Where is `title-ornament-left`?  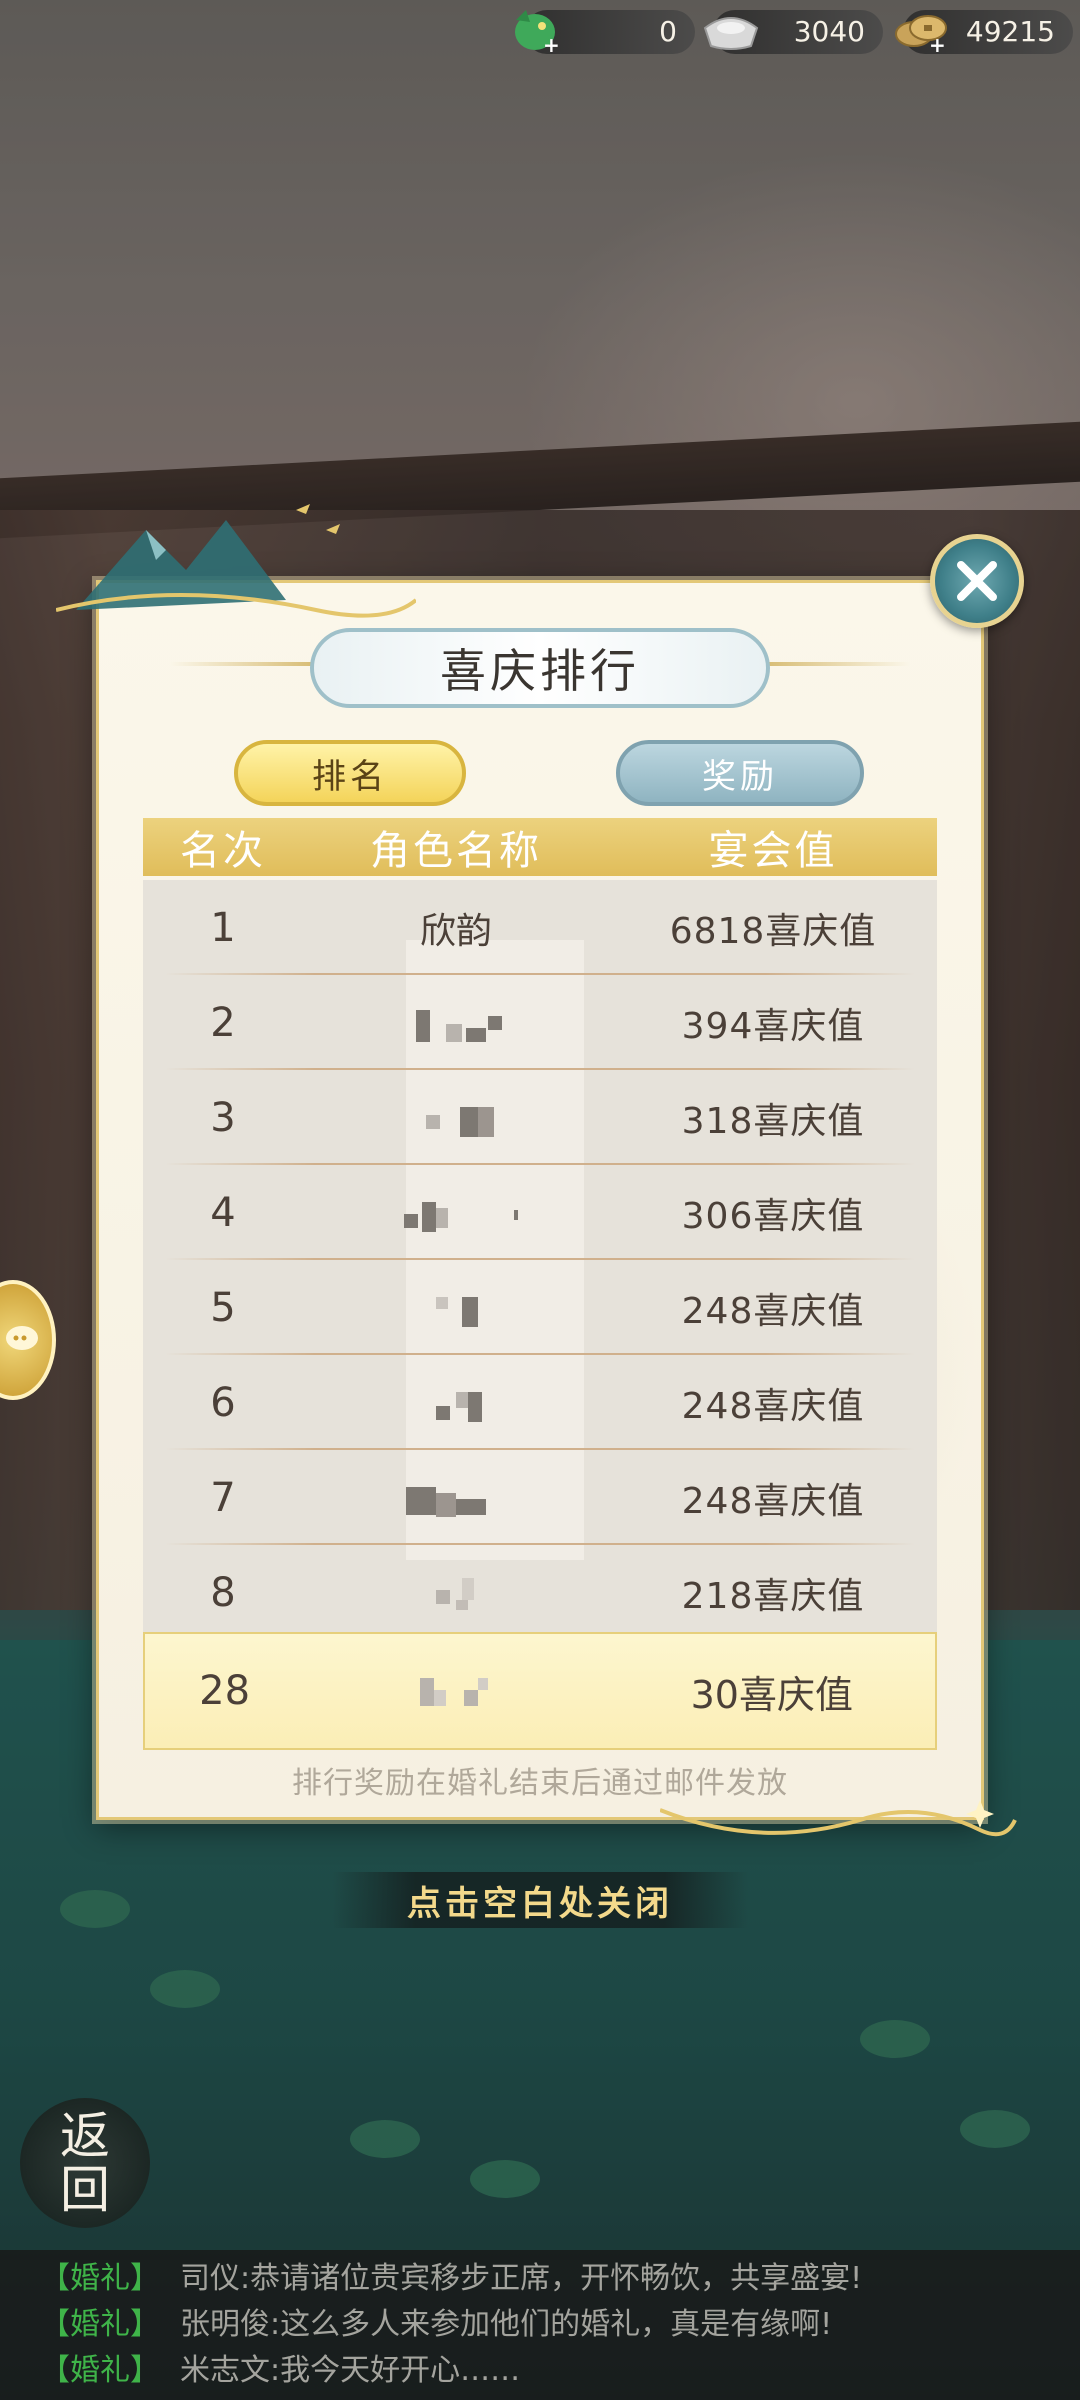 title-ornament-left is located at coordinates (245, 664).